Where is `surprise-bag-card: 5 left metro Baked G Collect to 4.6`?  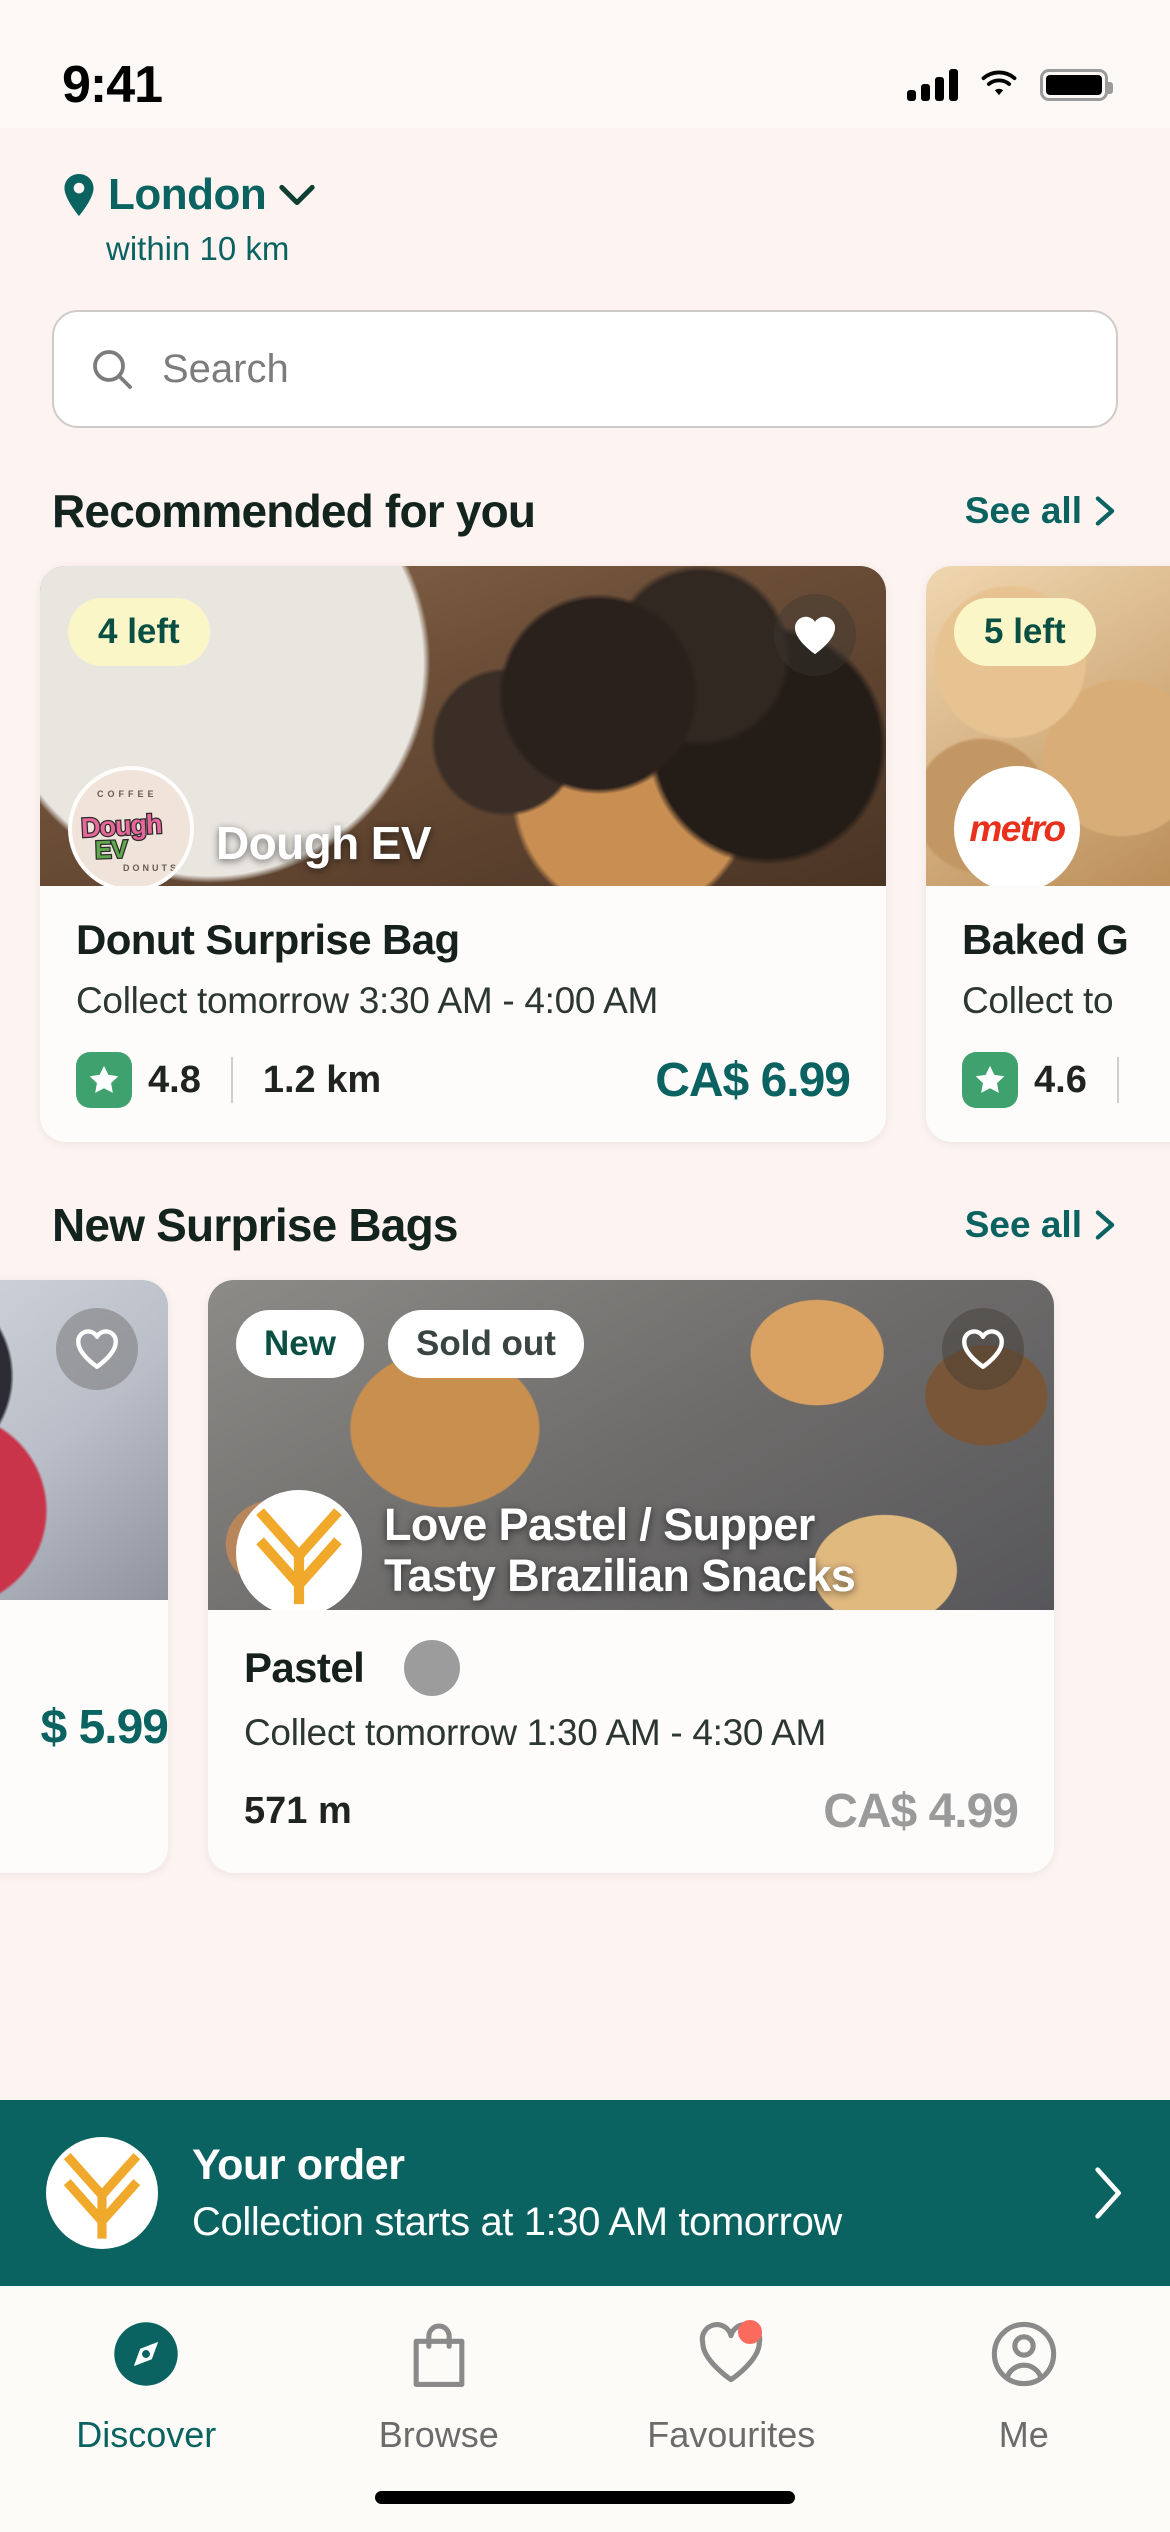 surprise-bag-card: 5 left metro Baked G Collect to 4.6 is located at coordinates (1048, 854).